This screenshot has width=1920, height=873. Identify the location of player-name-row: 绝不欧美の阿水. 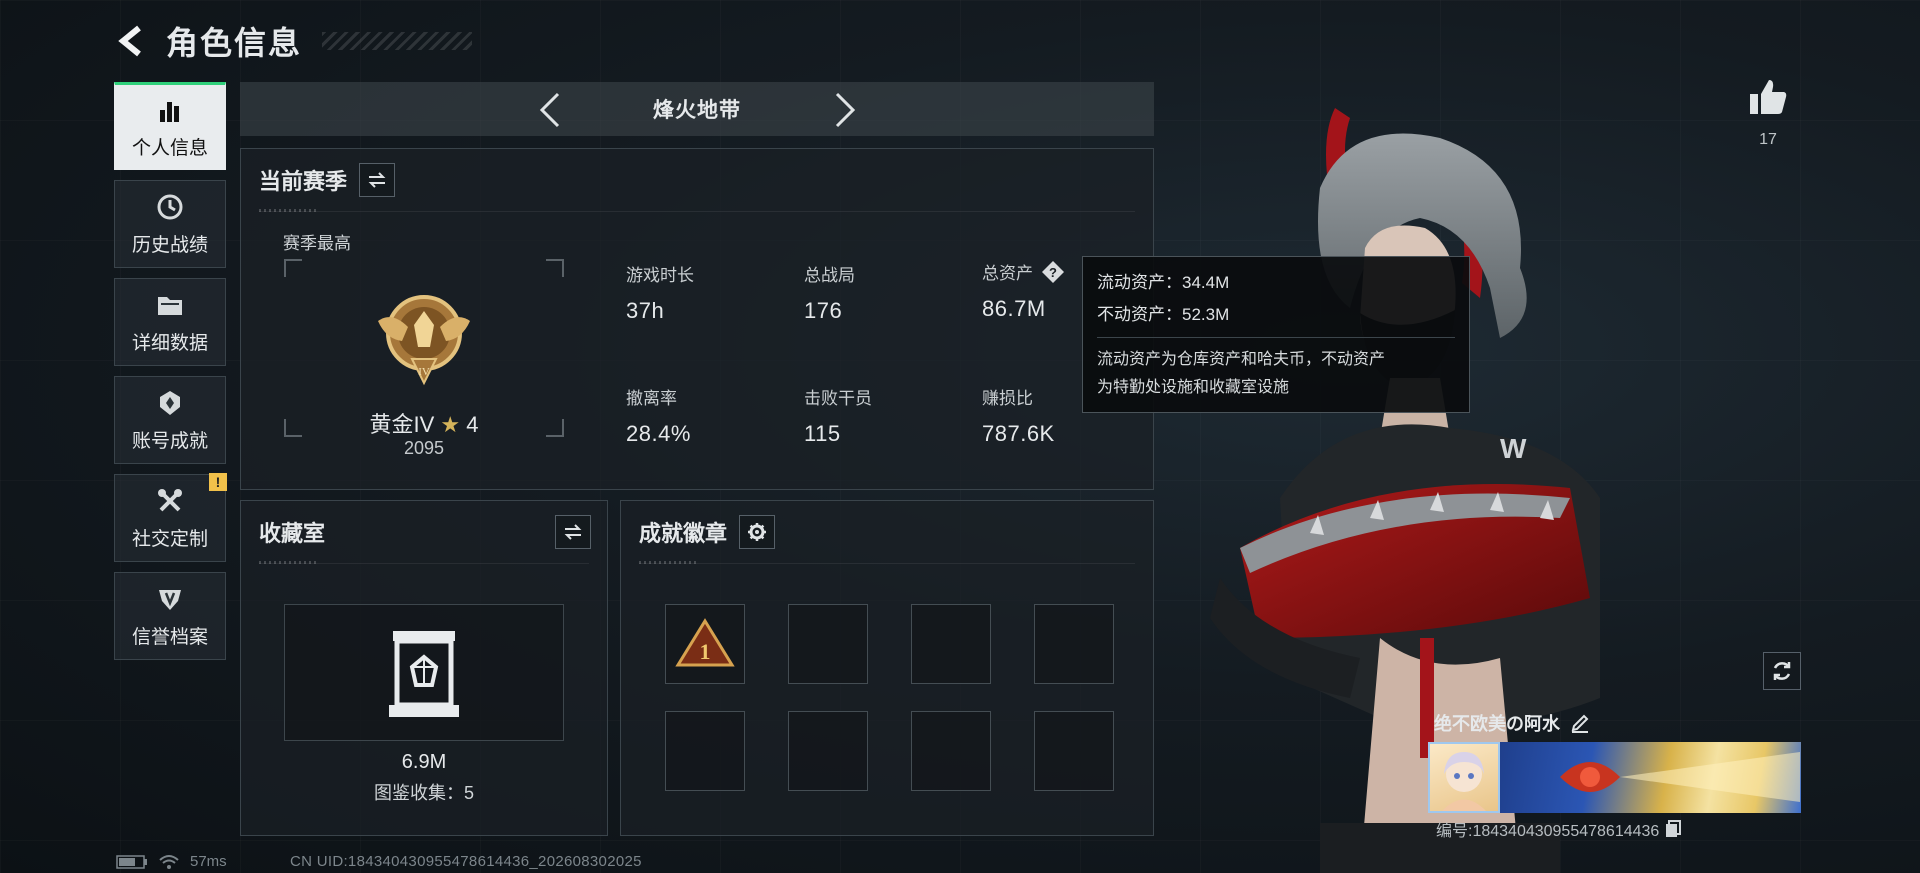
(1512, 723).